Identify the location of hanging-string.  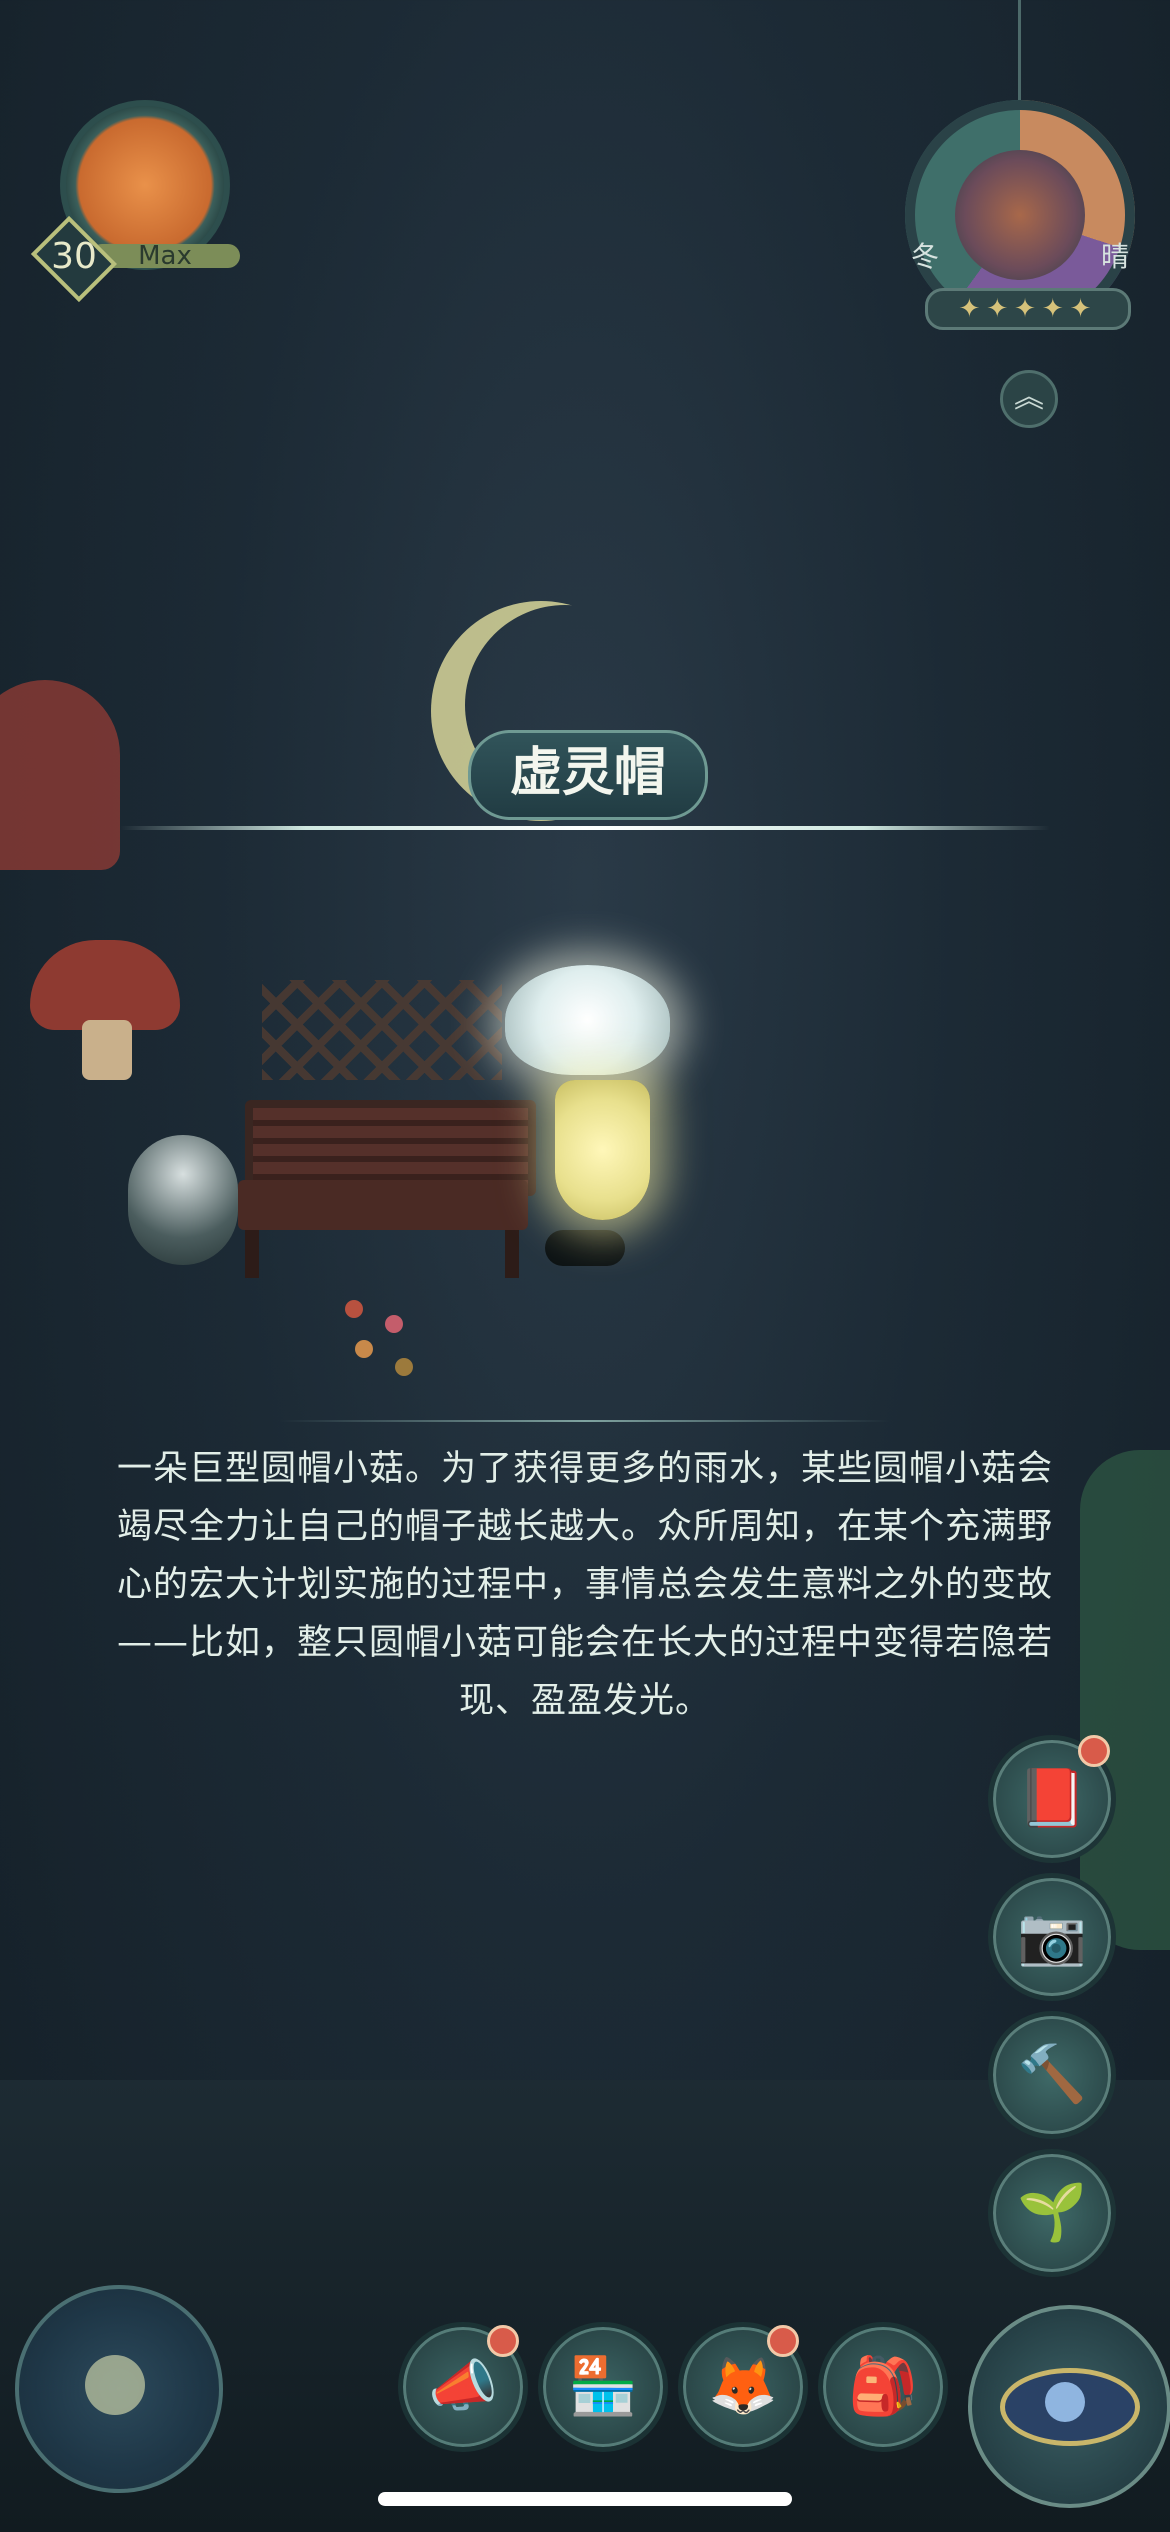
(1019, 55).